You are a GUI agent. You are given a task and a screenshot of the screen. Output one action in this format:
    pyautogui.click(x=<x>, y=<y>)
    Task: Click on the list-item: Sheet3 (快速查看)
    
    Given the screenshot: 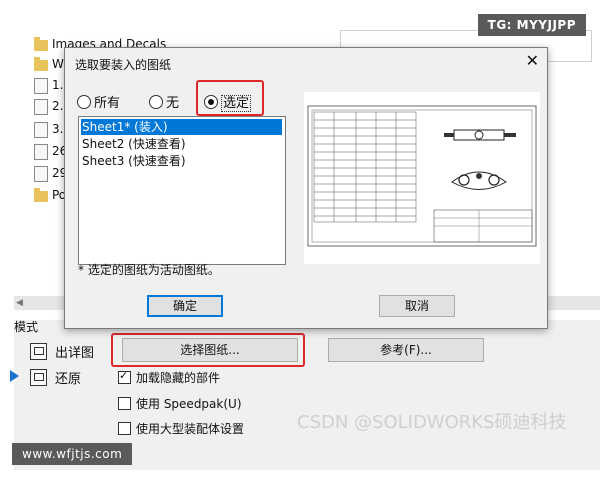 What is the action you would take?
    pyautogui.click(x=181, y=161)
    